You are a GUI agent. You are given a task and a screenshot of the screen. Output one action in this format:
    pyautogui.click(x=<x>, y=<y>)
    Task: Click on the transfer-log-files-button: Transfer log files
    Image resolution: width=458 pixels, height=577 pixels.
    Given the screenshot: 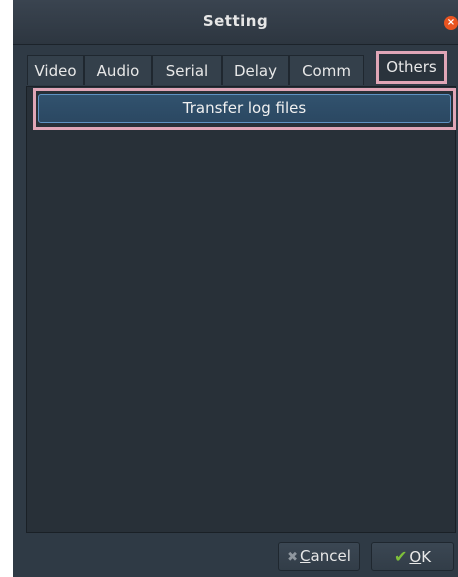 What is the action you would take?
    pyautogui.click(x=244, y=108)
    